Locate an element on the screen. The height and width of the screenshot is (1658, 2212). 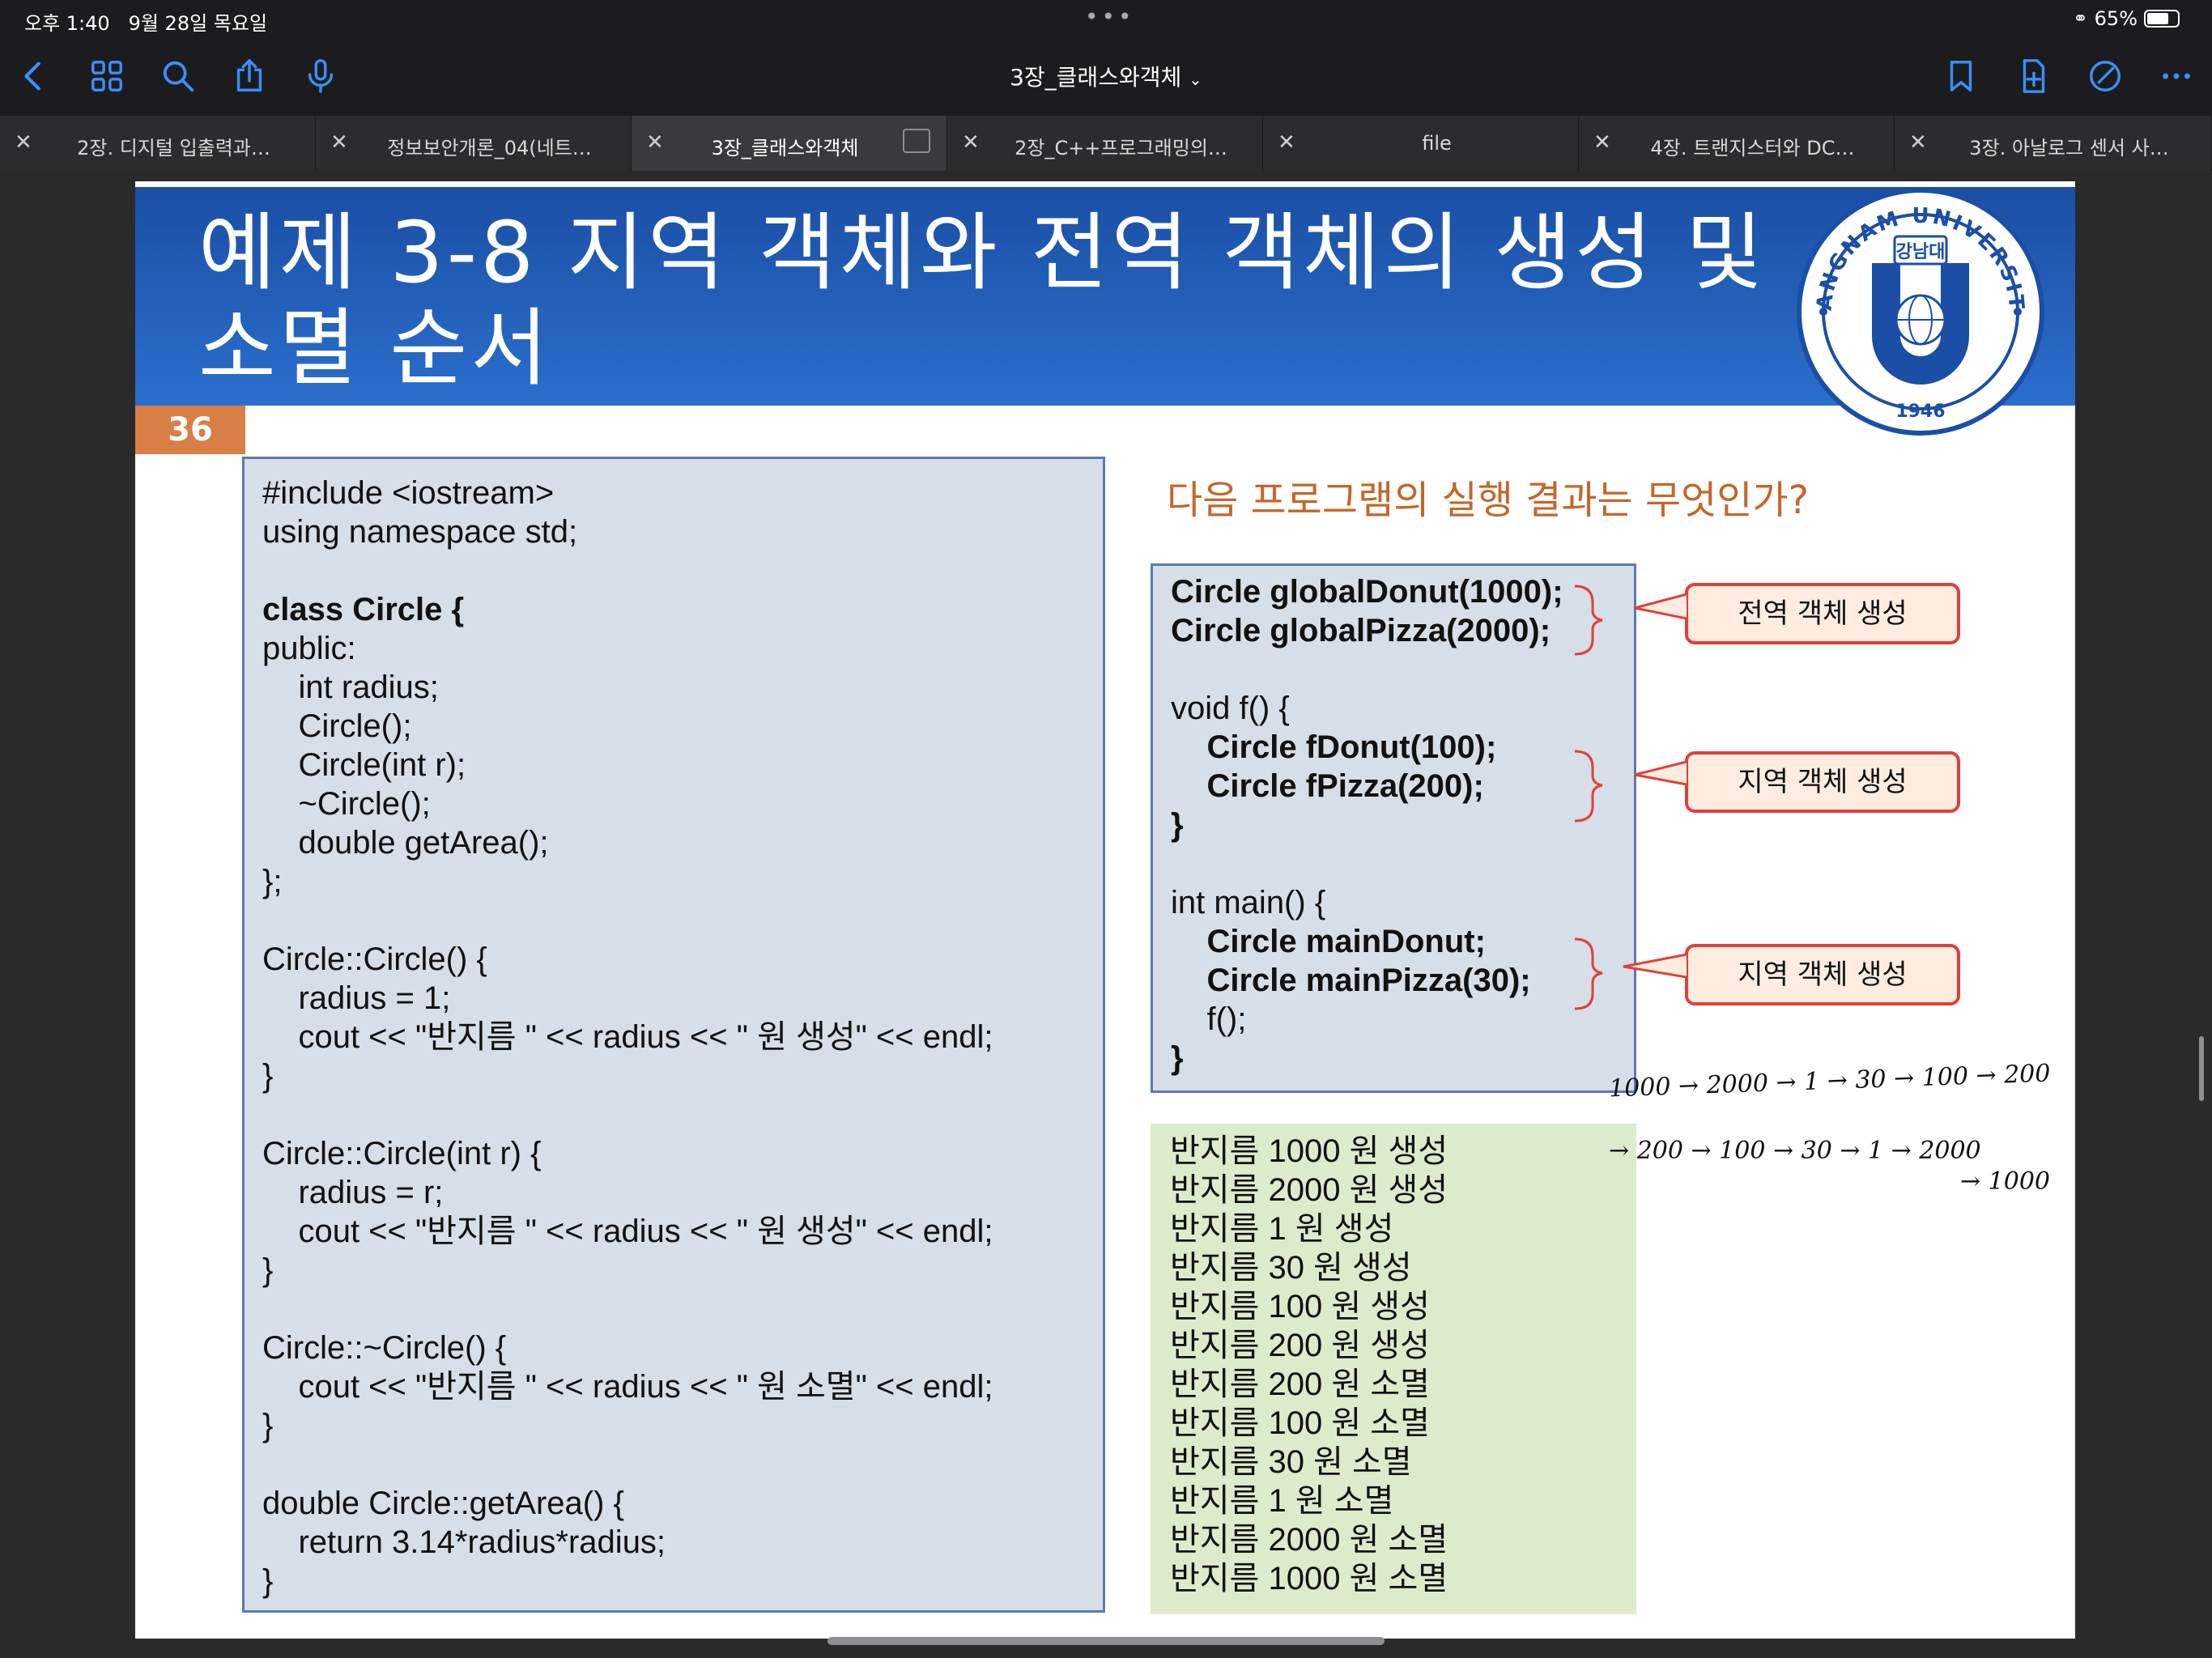
more-icon is located at coordinates (2177, 76).